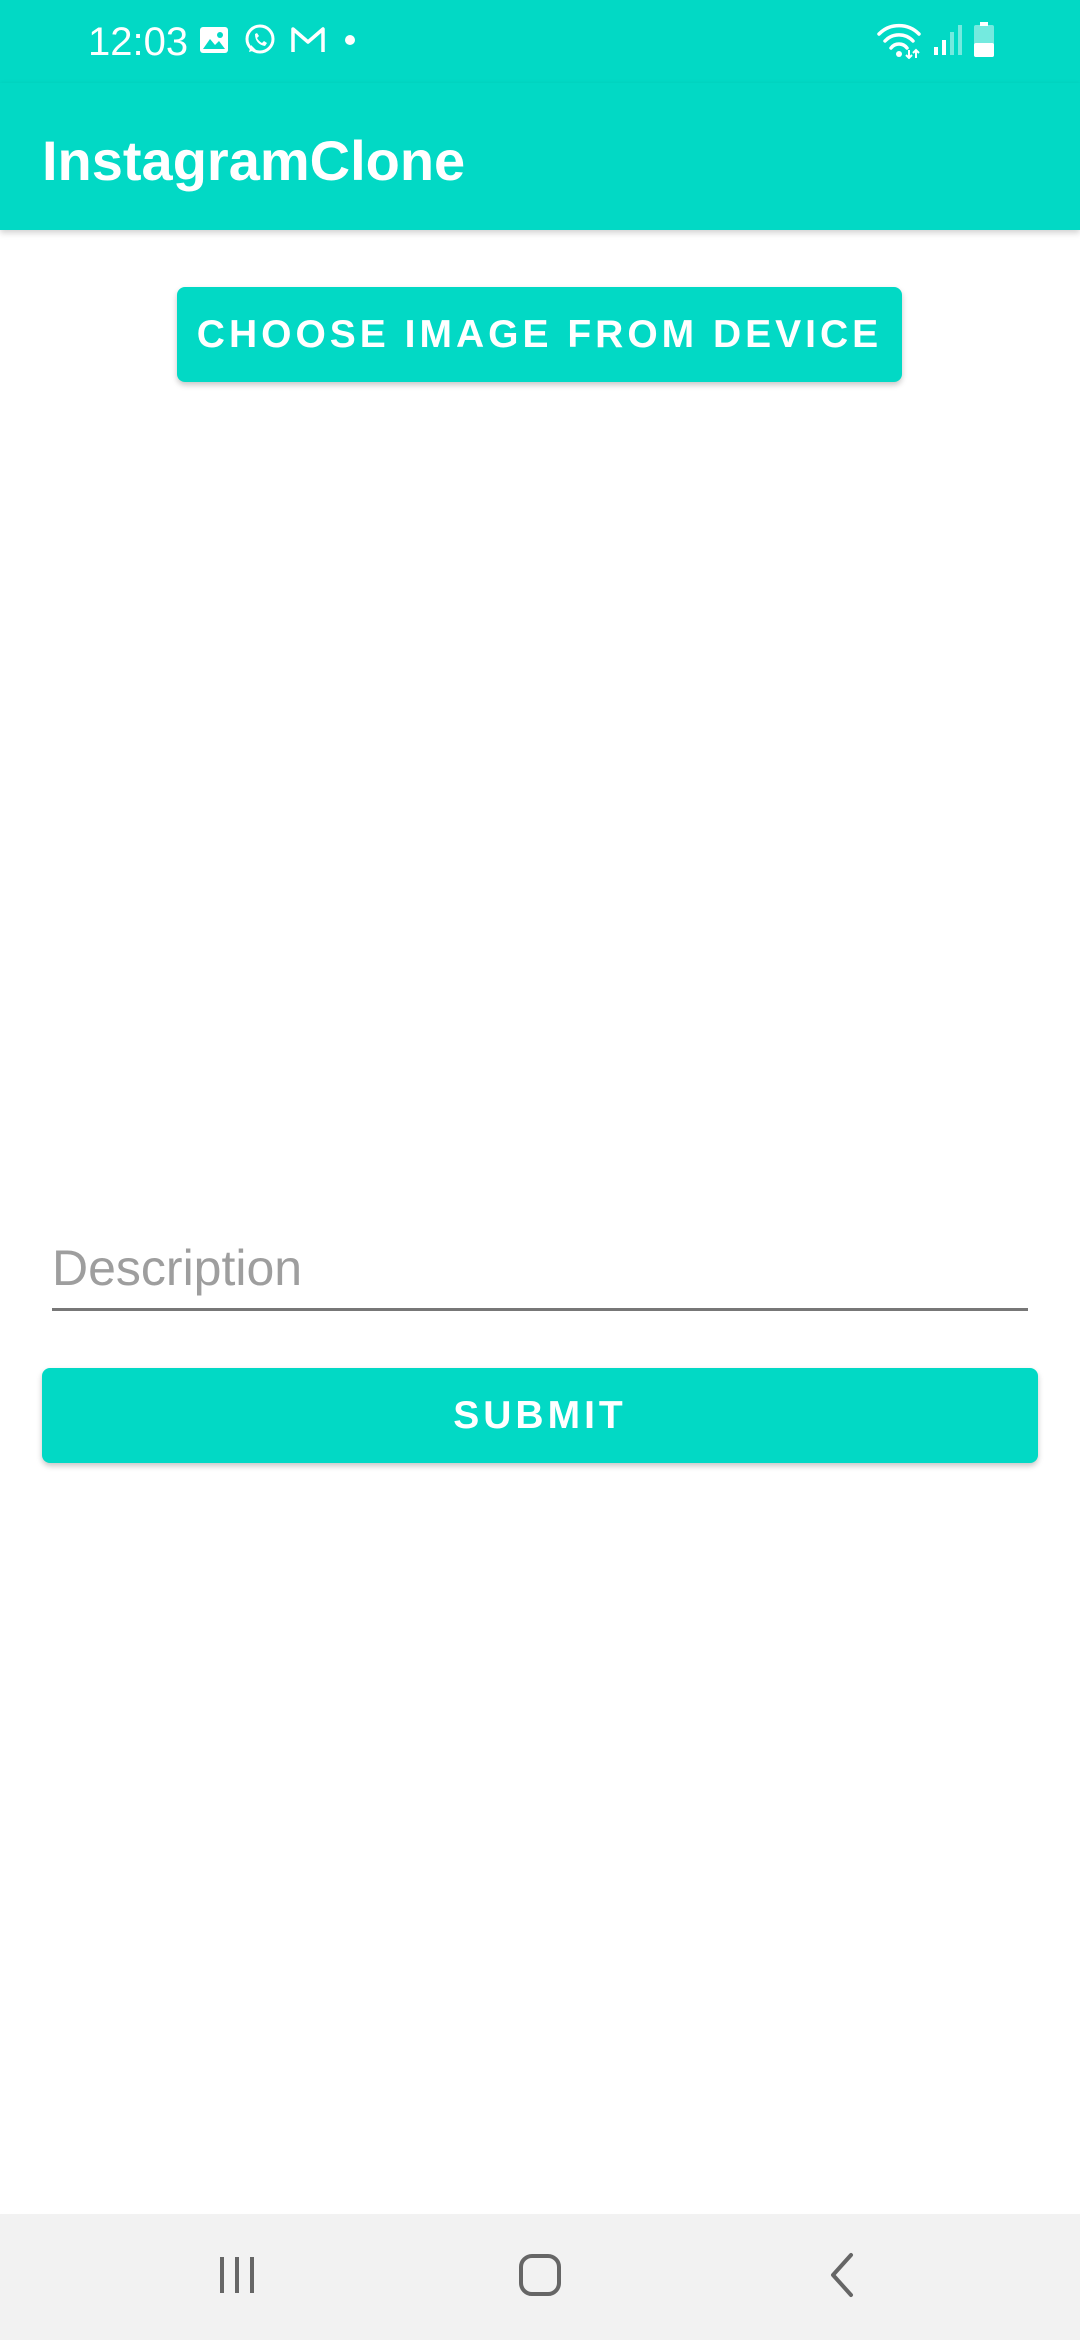  What do you see at coordinates (947, 42) in the screenshot?
I see `signal-icon` at bounding box center [947, 42].